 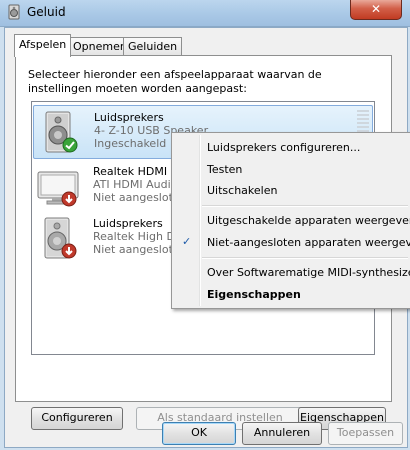 What do you see at coordinates (136, 171) in the screenshot?
I see `device-name: Realtek HDMI O` at bounding box center [136, 171].